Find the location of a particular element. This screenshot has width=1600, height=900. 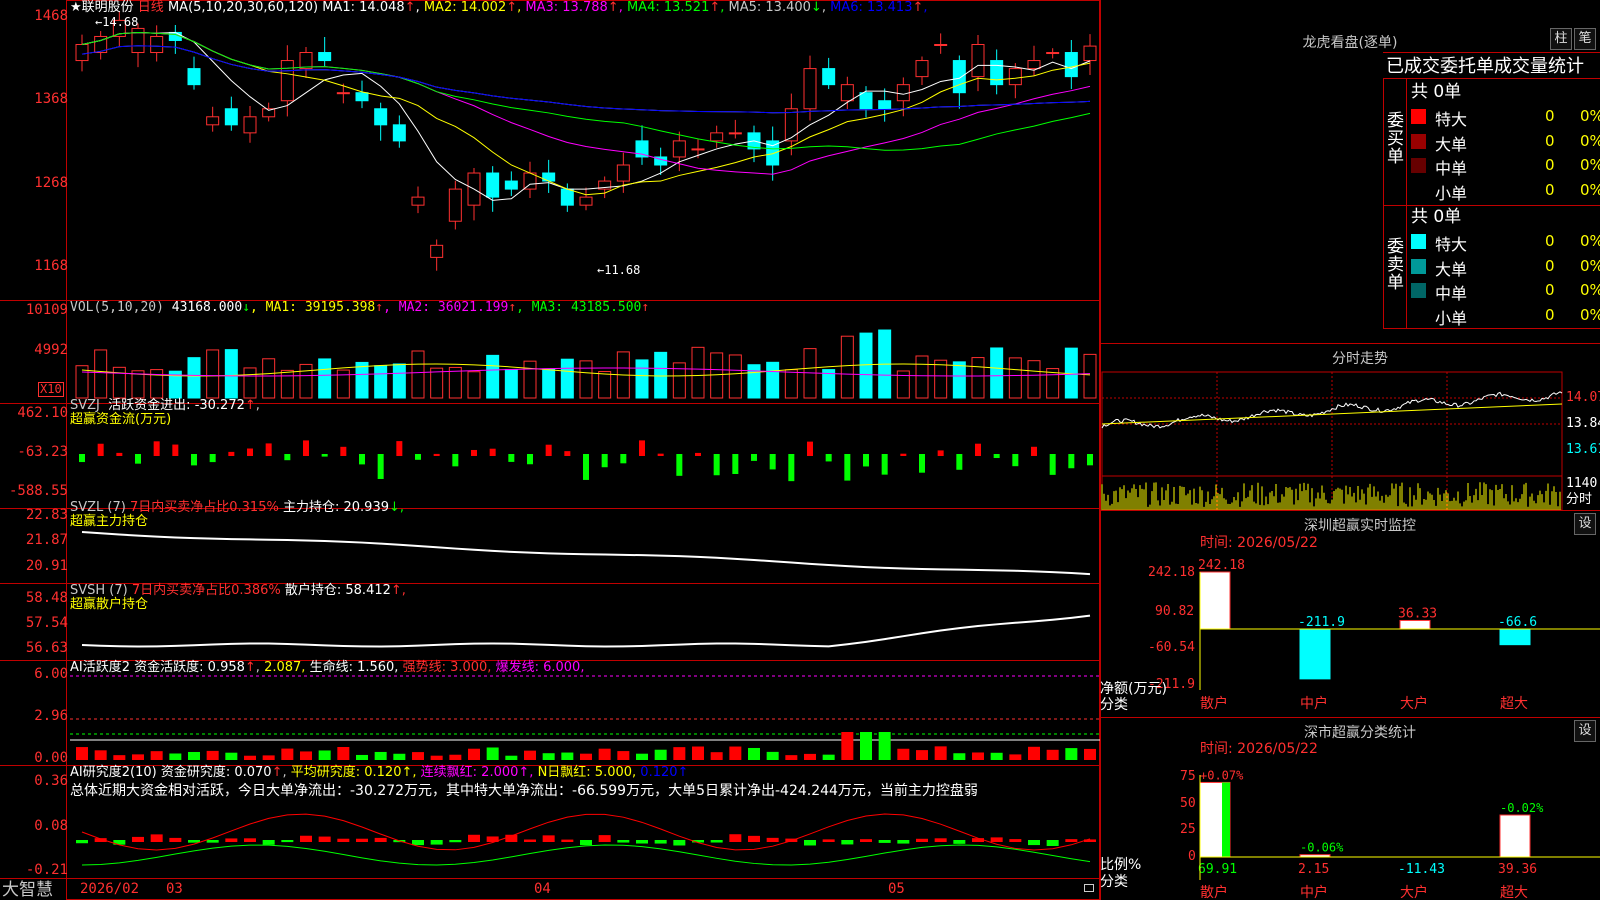

lock-icon is located at coordinates (1089, 888).